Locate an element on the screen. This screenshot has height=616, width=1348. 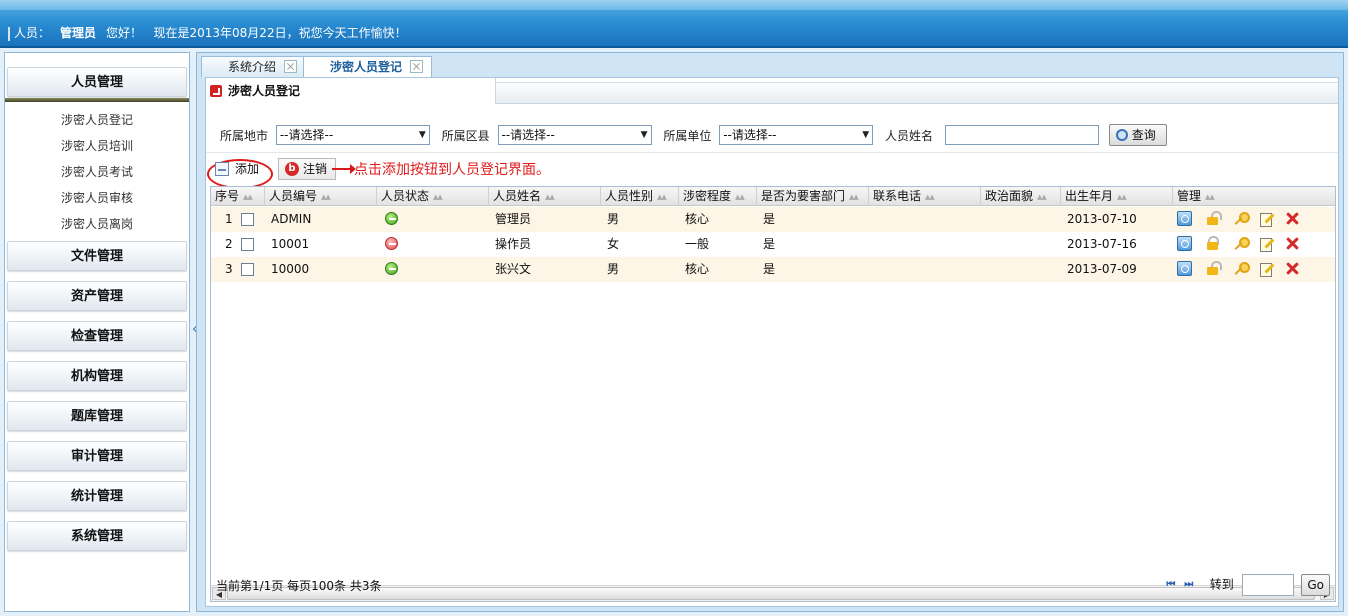
pager: ⏮ ⏭ 转到 Go is located at coordinates (1248, 586).